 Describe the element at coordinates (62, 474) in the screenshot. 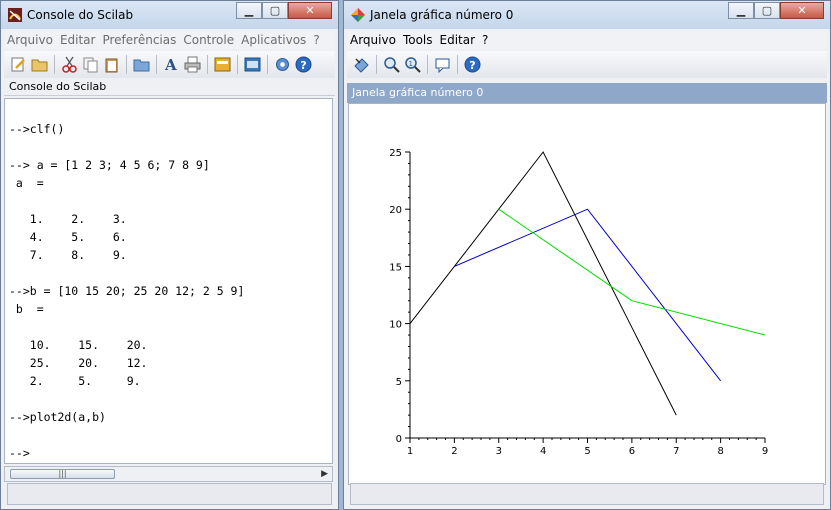

I see `scrollbar-thumb: |||` at that location.